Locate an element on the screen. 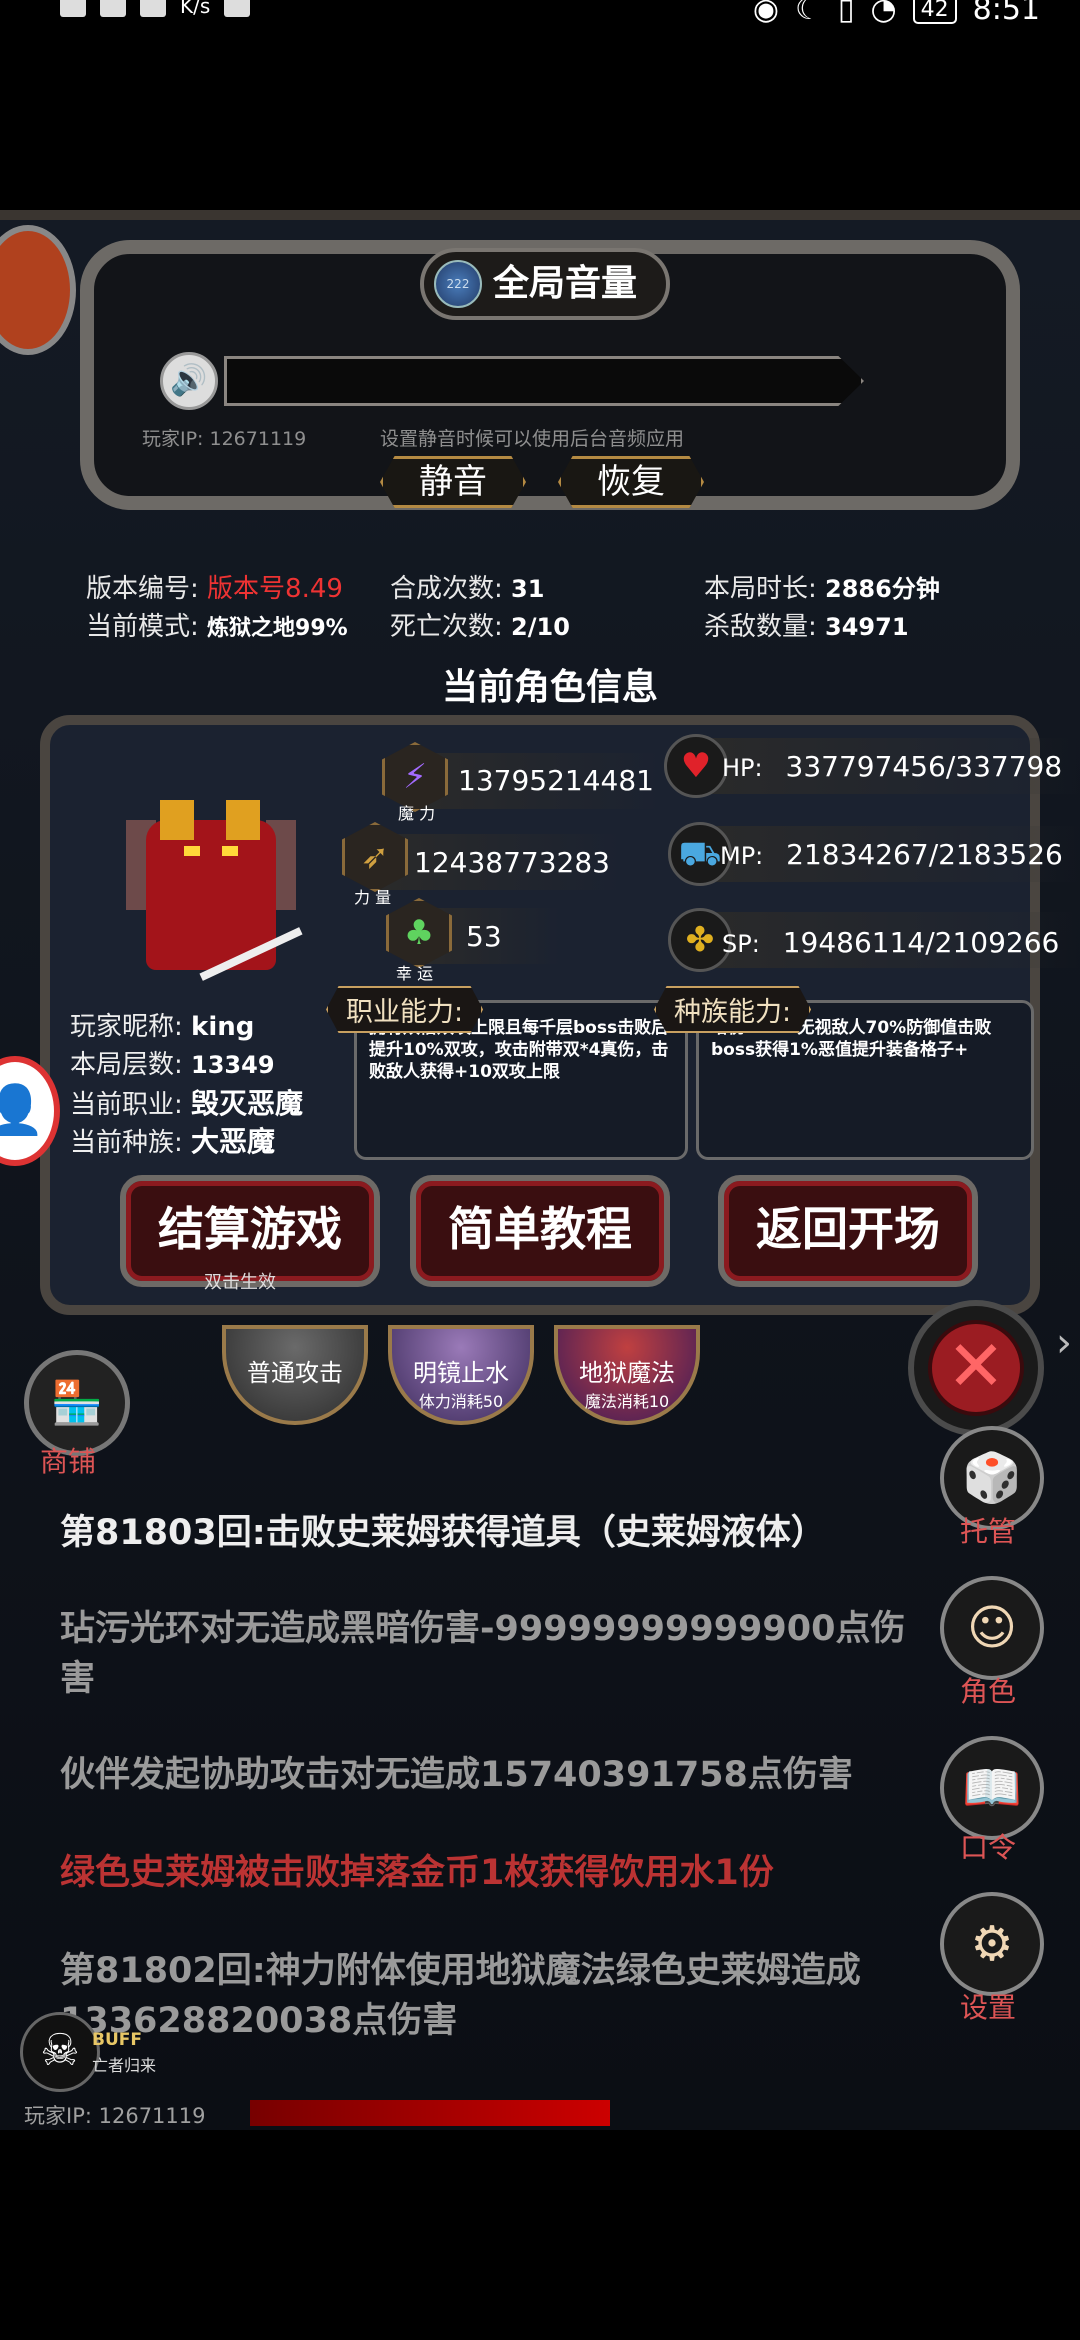  volume-slider is located at coordinates (544, 381).